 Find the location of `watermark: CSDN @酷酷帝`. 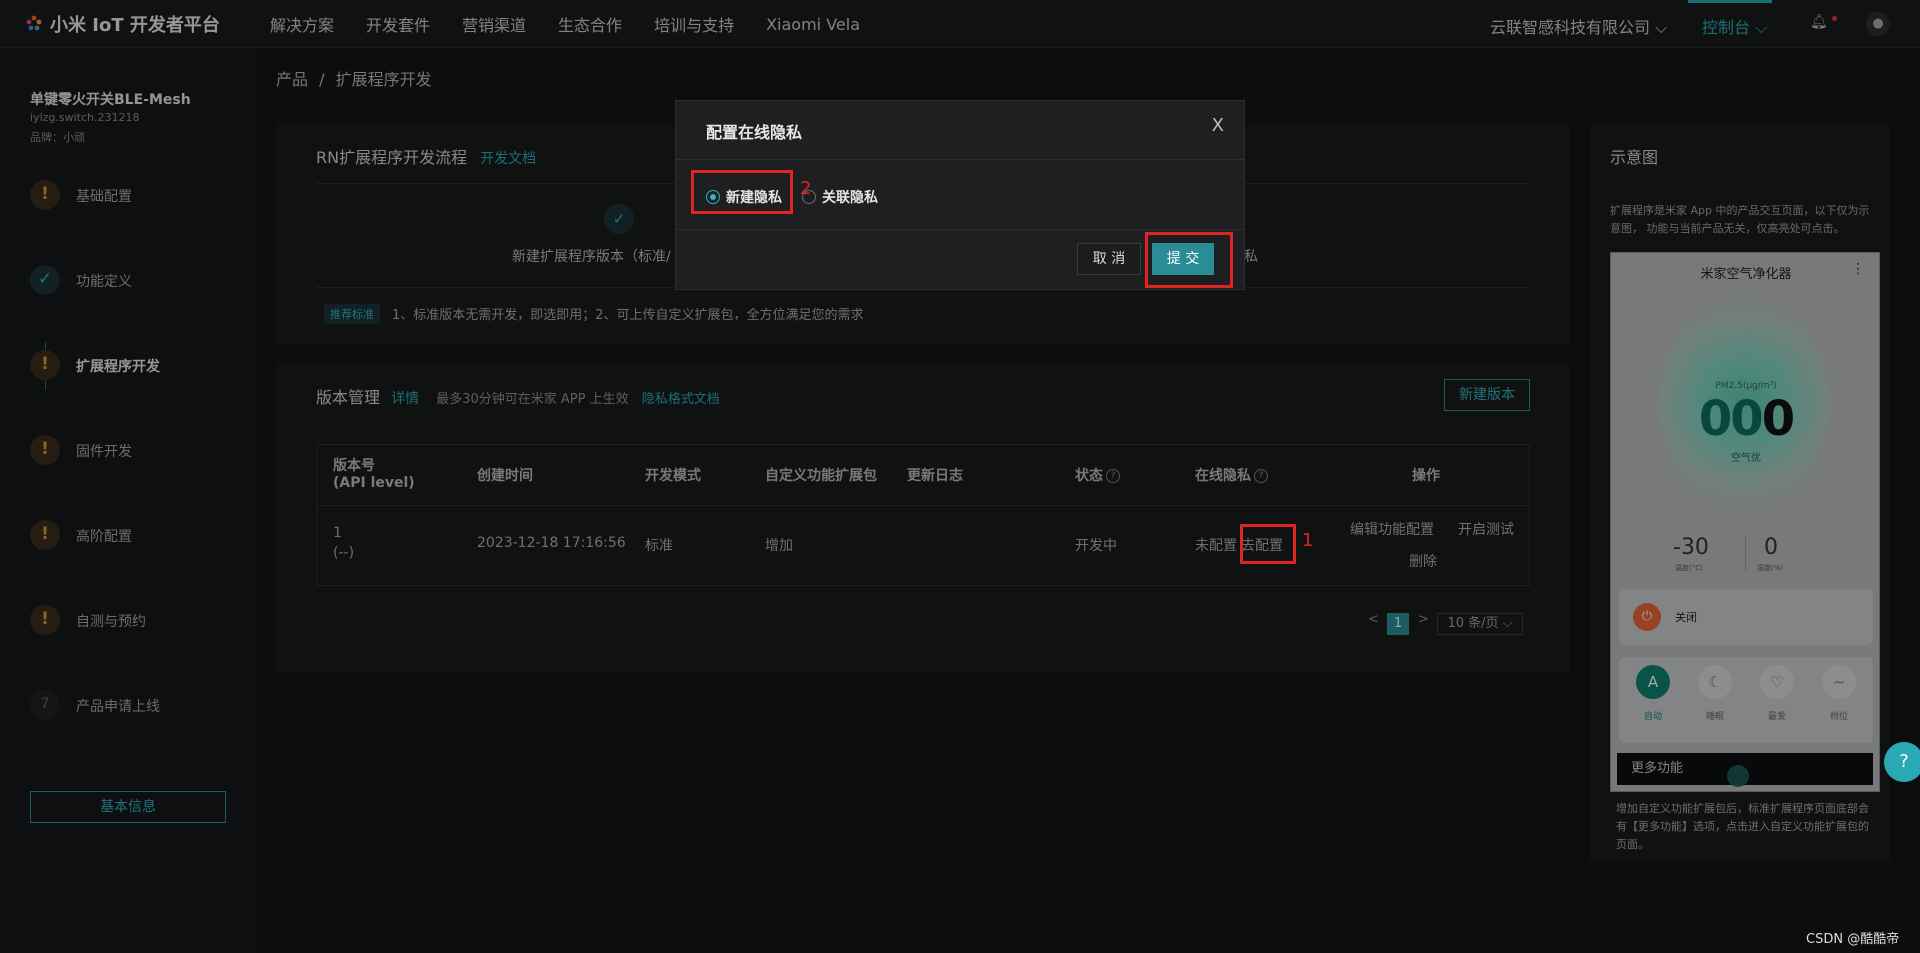

watermark: CSDN @酷酷帝 is located at coordinates (1853, 939).